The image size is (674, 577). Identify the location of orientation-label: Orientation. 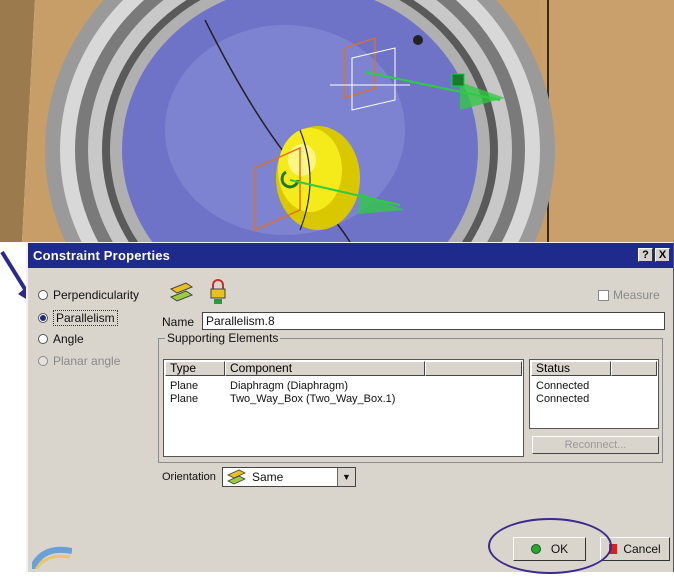
(189, 477).